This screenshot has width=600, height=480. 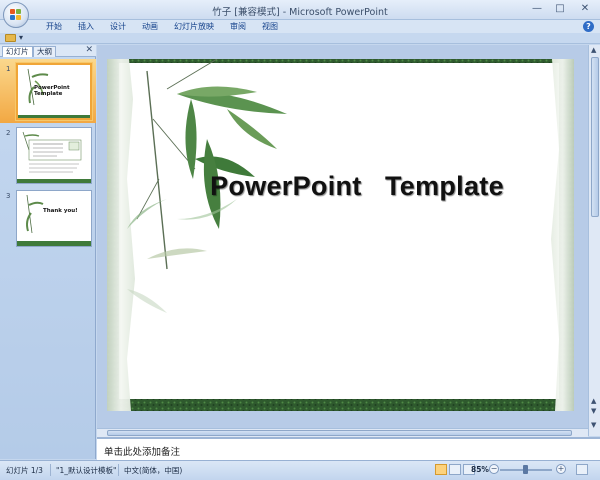 I want to click on vertical-scrollbar: ▲ ▲ ▼ ▼, so click(x=594, y=240).